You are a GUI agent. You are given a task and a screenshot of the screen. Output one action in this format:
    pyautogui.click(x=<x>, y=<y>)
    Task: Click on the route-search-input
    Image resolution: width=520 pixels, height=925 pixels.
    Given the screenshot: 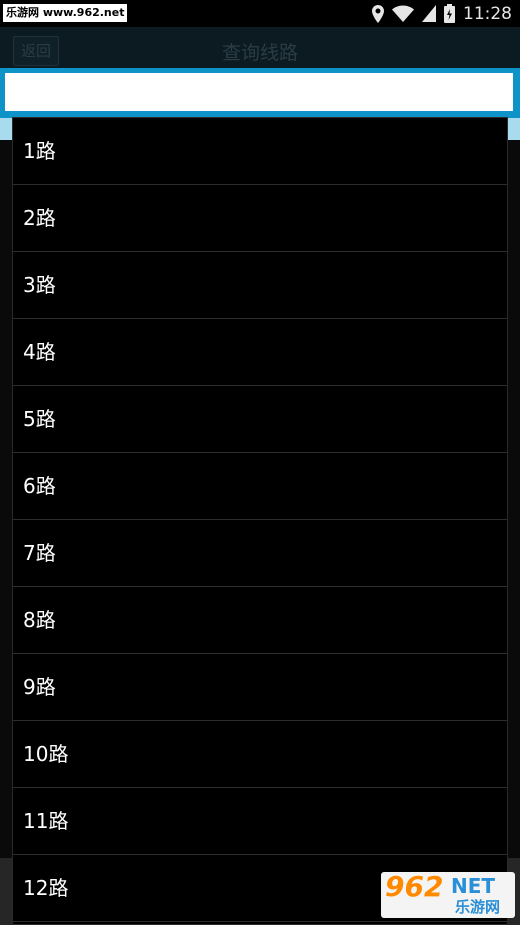 What is the action you would take?
    pyautogui.click(x=259, y=92)
    